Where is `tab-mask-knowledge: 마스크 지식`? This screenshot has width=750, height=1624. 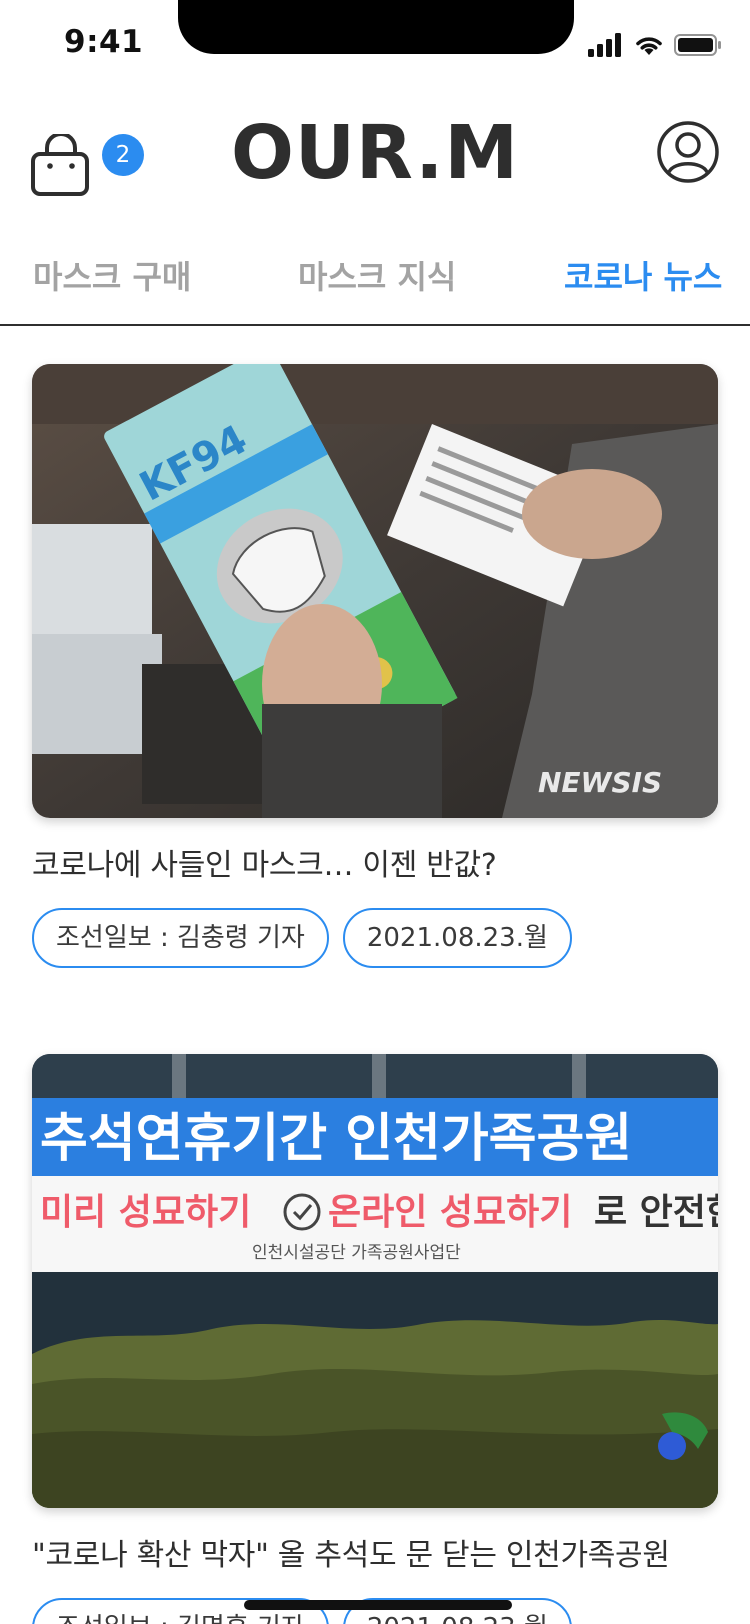
tab-mask-knowledge: 마스크 지식 is located at coordinates (377, 275).